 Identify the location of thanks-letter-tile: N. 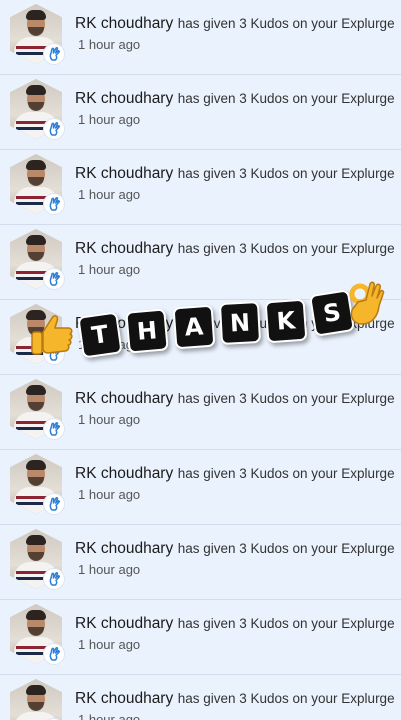
(240, 323).